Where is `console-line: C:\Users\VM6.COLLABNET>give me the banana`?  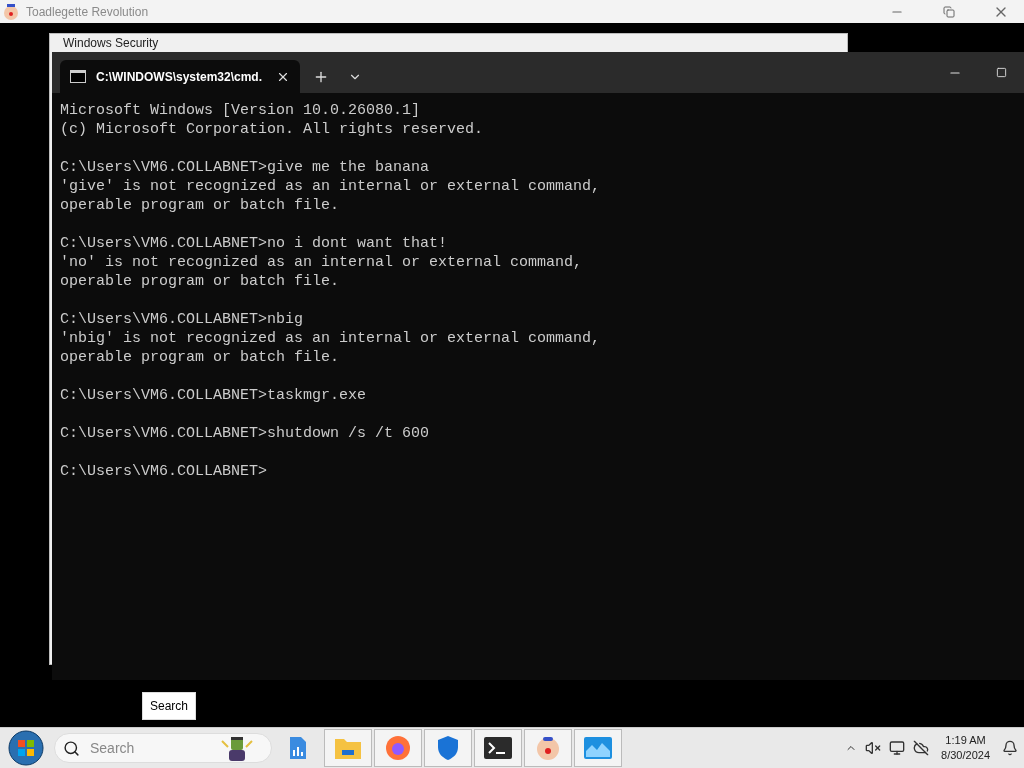
console-line: C:\Users\VM6.COLLABNET>give me the banana is located at coordinates (245, 167).